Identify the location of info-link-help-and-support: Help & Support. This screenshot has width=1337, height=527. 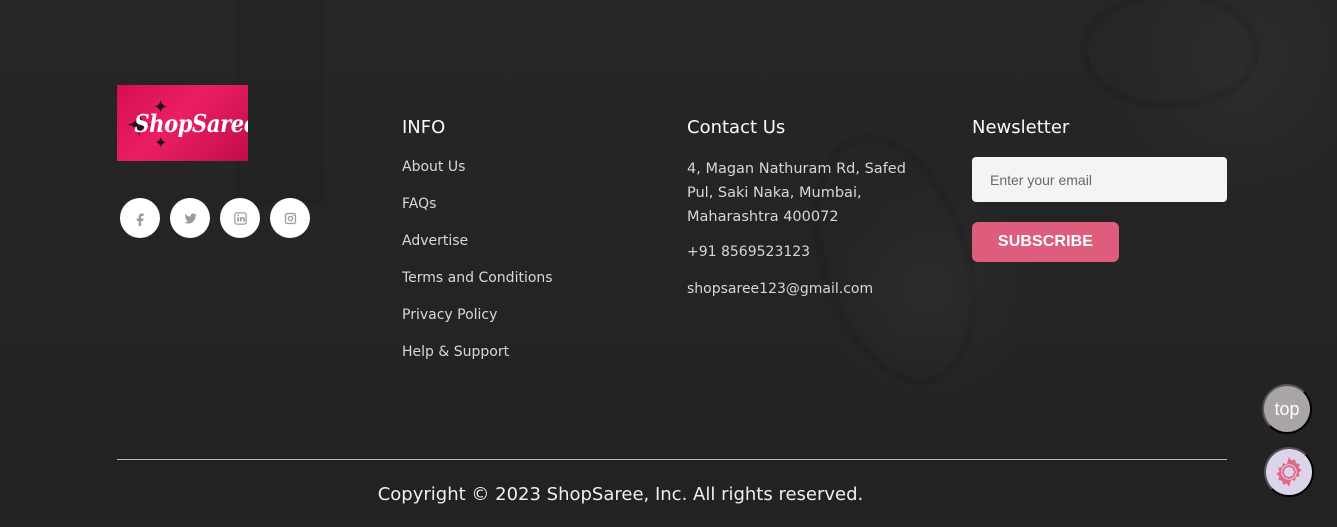
(517, 352).